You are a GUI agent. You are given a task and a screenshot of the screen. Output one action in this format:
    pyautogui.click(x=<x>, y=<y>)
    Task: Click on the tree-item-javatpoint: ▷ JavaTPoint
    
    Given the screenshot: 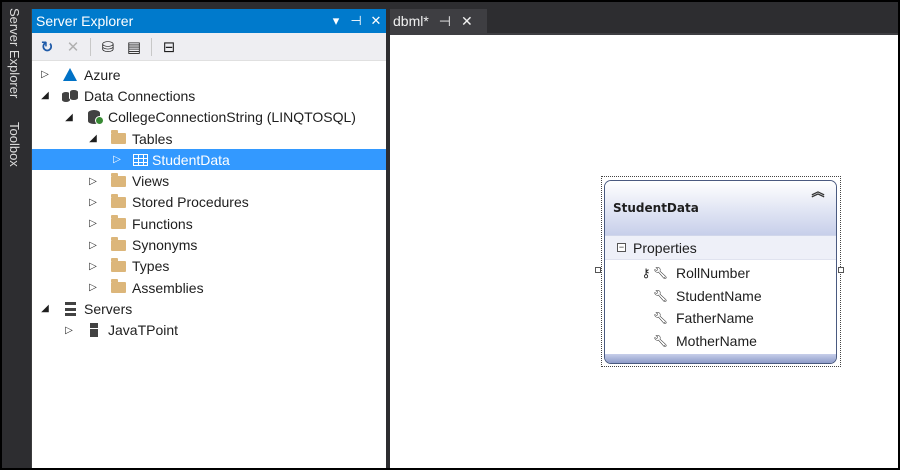 What is the action you would take?
    pyautogui.click(x=209, y=330)
    